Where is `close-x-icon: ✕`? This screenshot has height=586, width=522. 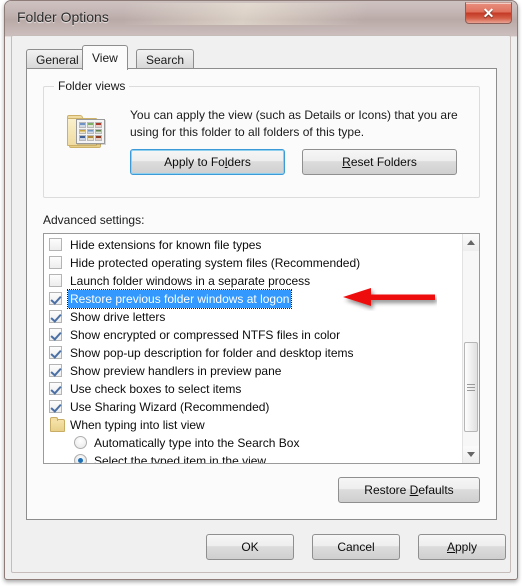 close-x-icon: ✕ is located at coordinates (488, 13).